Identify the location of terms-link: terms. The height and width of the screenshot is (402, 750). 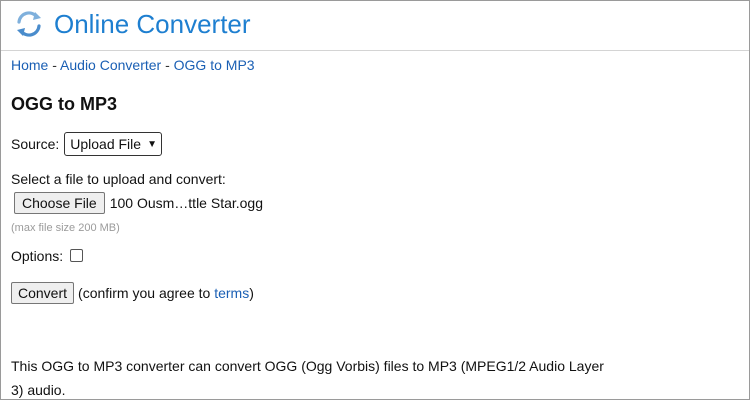
(231, 293).